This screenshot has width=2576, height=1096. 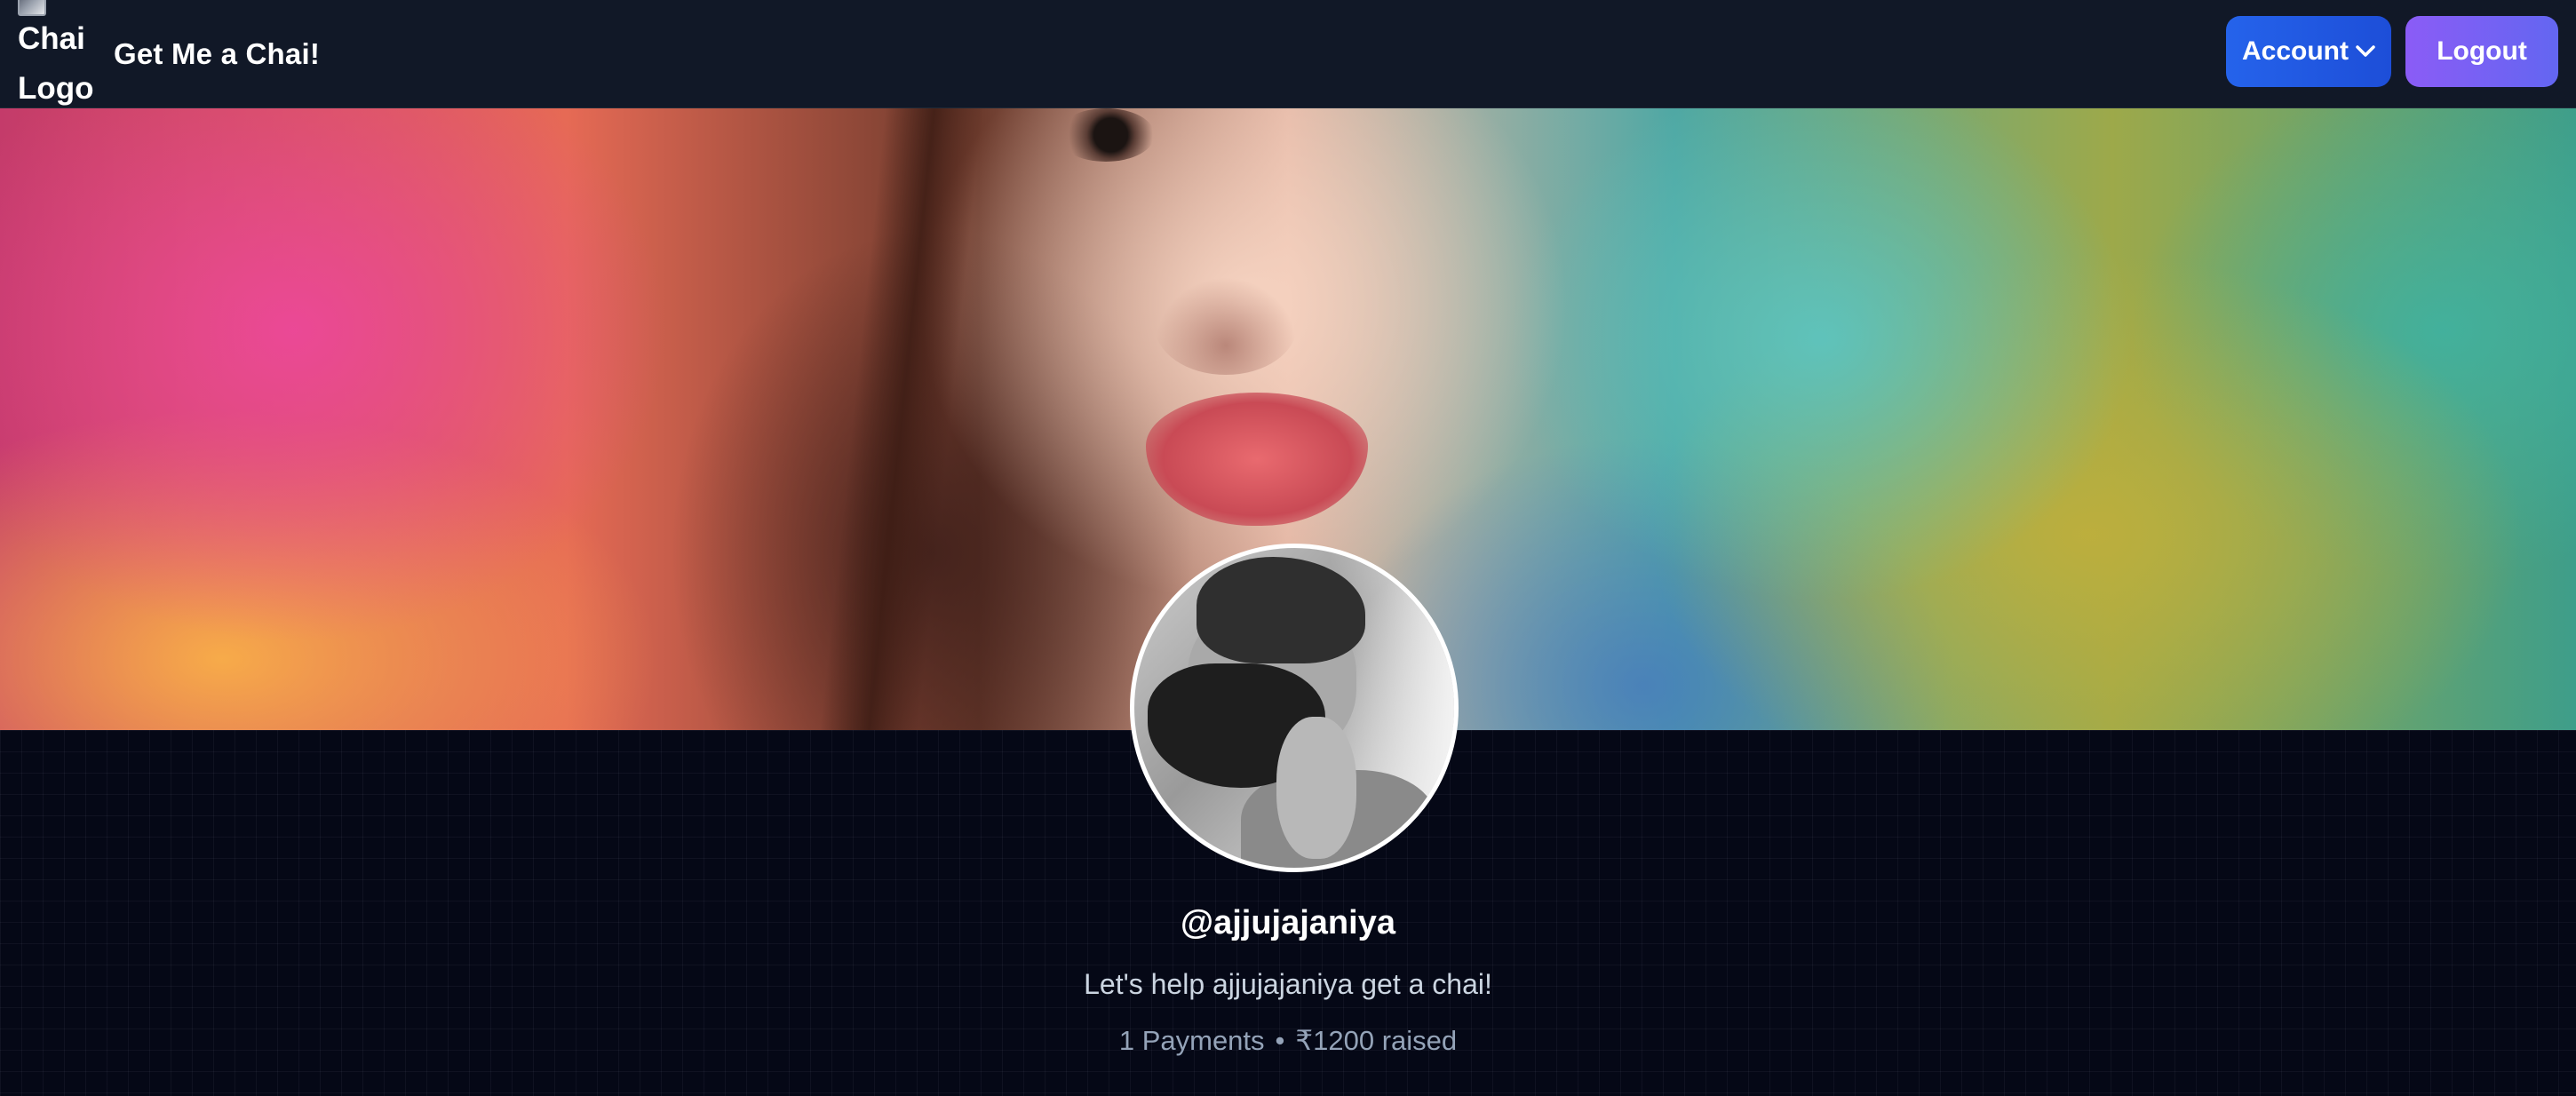 What do you see at coordinates (1106, 135) in the screenshot?
I see `cover-eye-shape` at bounding box center [1106, 135].